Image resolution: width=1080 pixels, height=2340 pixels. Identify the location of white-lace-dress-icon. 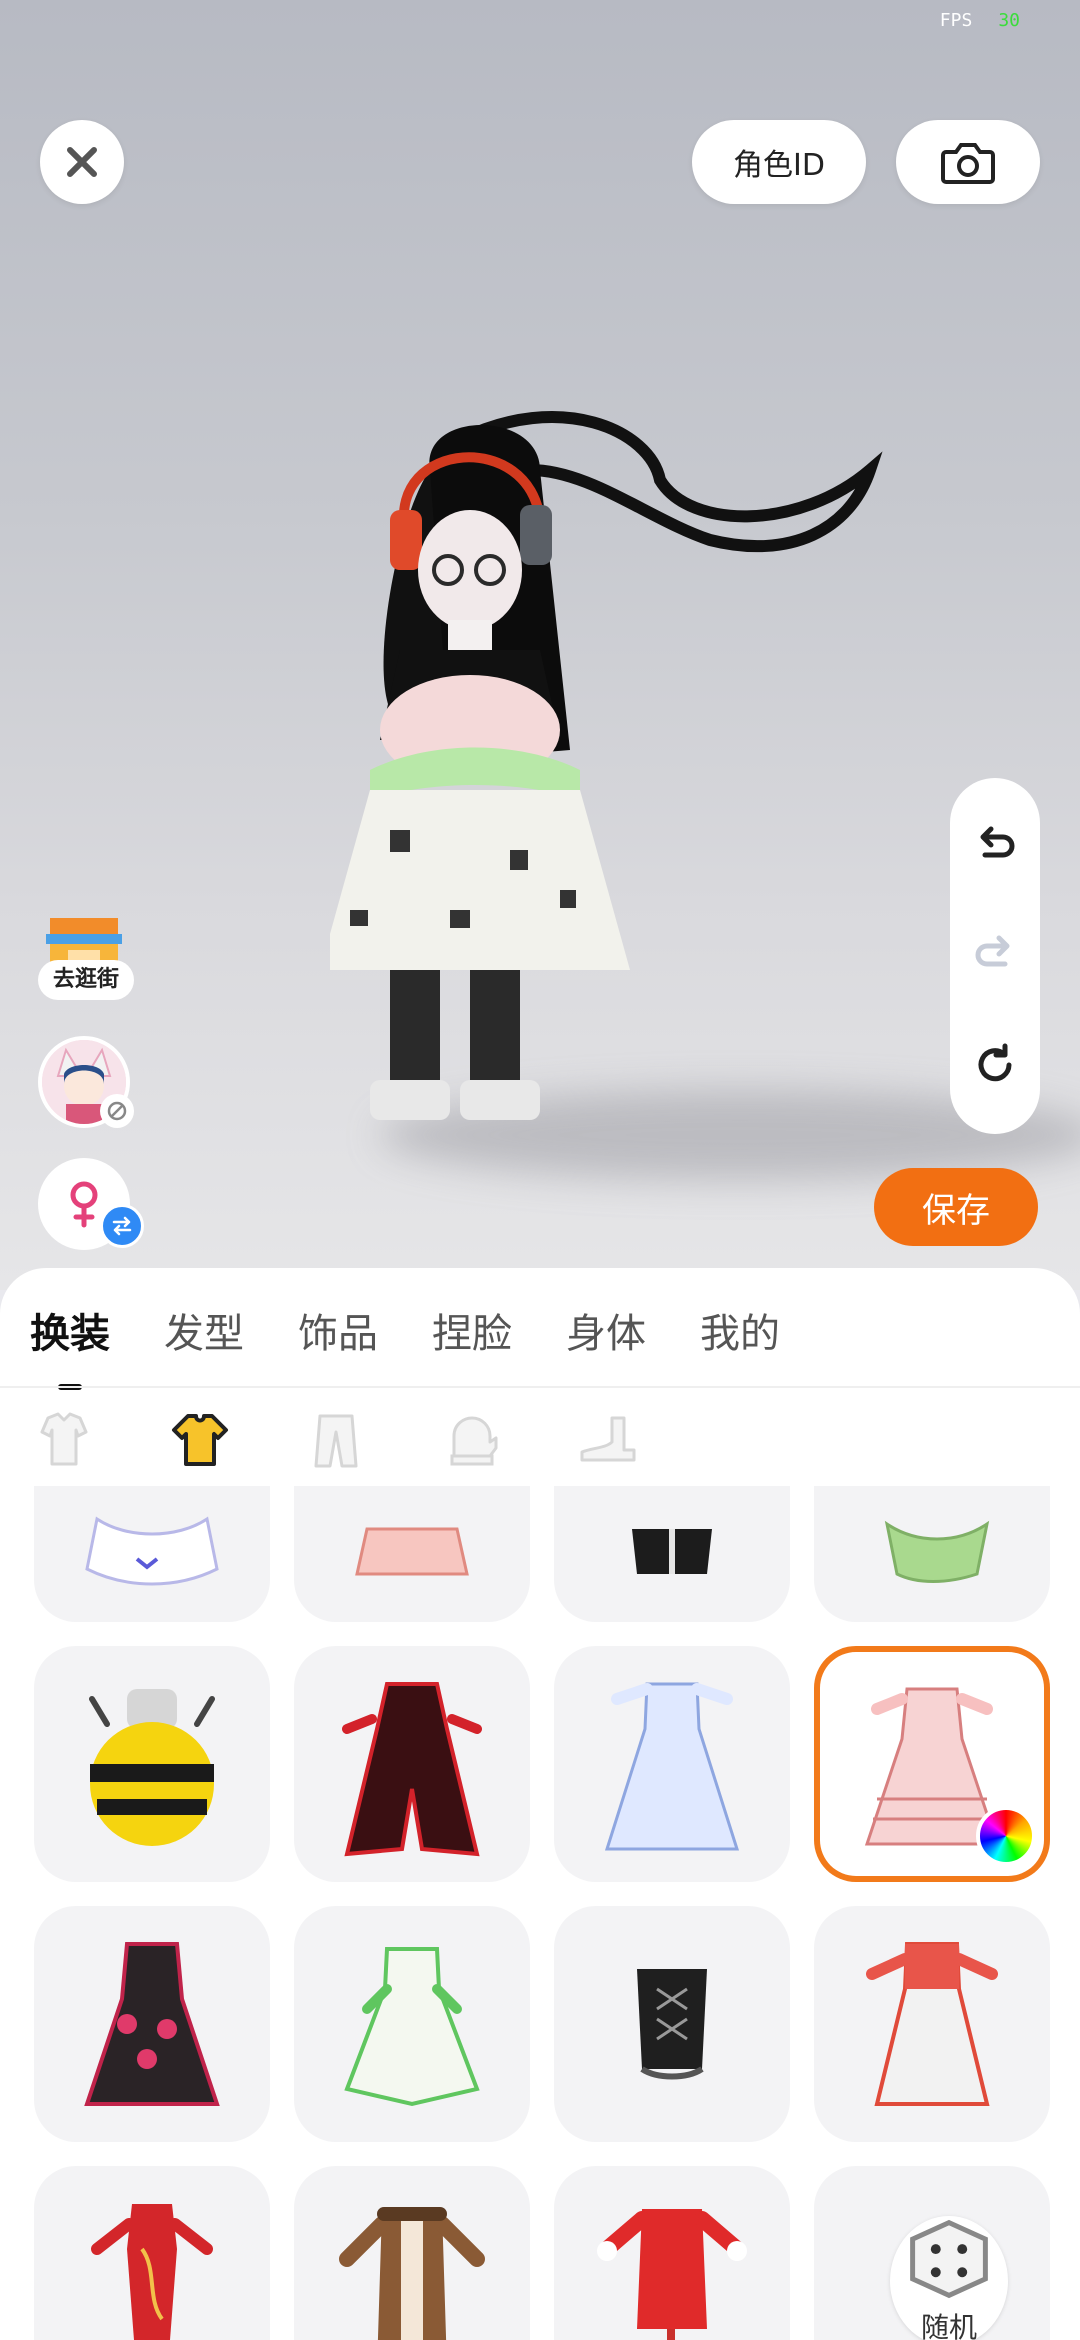
(152, 1551).